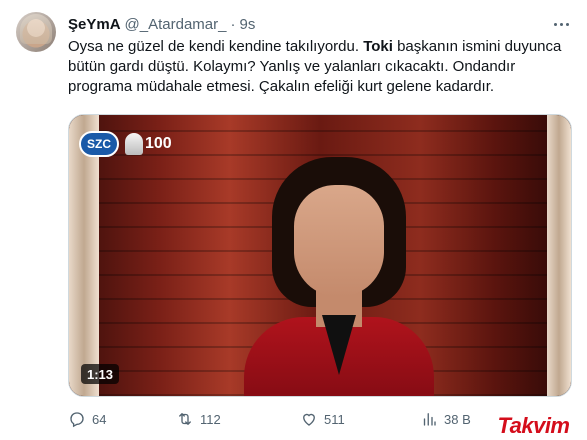  I want to click on channel-logo: SZC, so click(99, 144).